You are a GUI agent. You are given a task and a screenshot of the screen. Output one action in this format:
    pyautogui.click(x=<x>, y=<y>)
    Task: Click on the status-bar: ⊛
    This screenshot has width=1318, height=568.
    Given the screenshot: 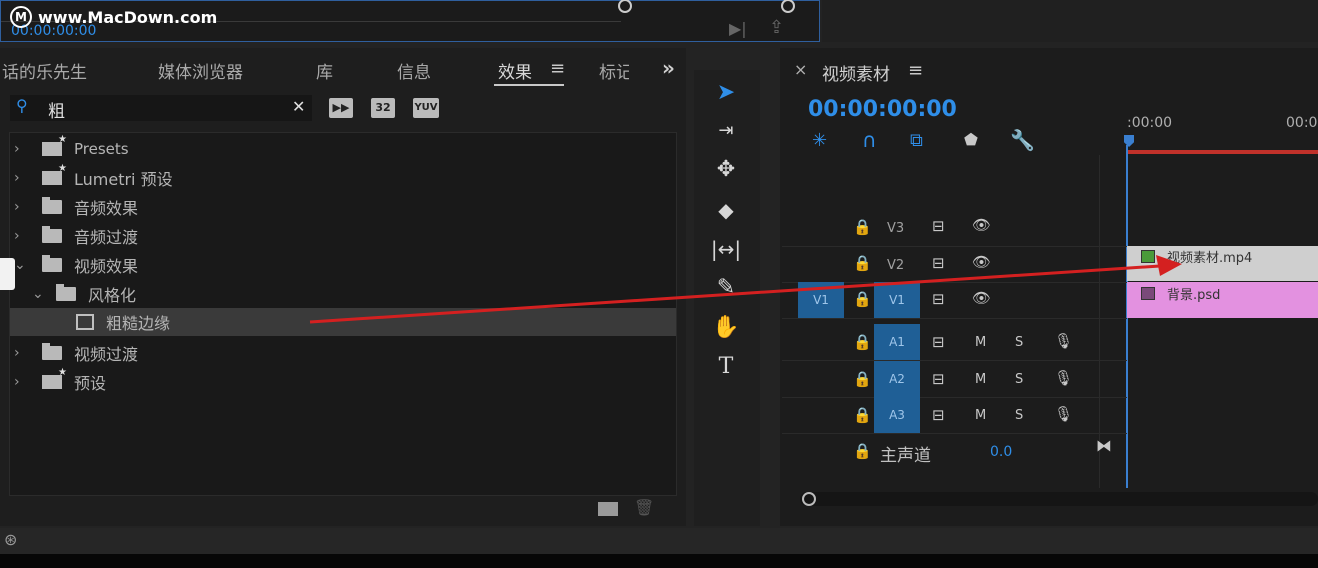 What is the action you would take?
    pyautogui.click(x=659, y=541)
    